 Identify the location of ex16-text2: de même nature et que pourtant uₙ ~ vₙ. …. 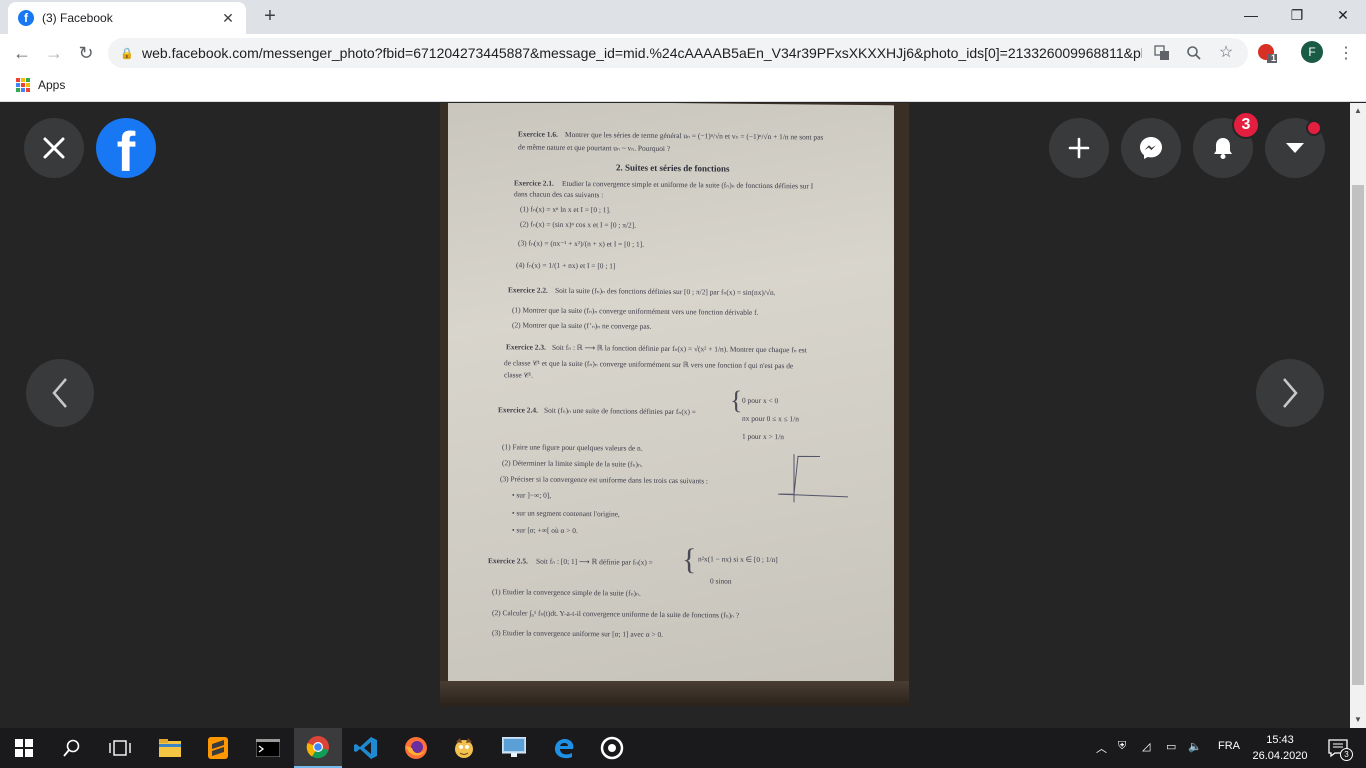
(594, 147).